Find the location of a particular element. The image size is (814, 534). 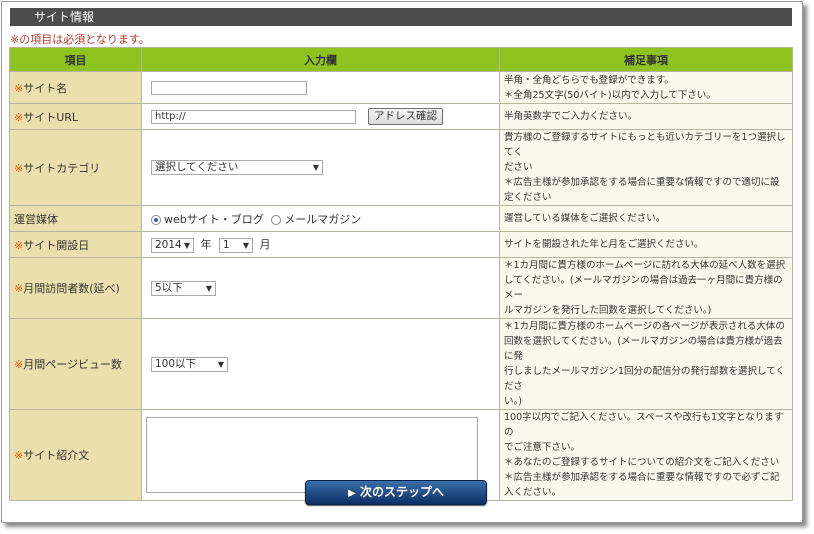

monthly-visitors-select: 5以下 ▼ is located at coordinates (183, 288).